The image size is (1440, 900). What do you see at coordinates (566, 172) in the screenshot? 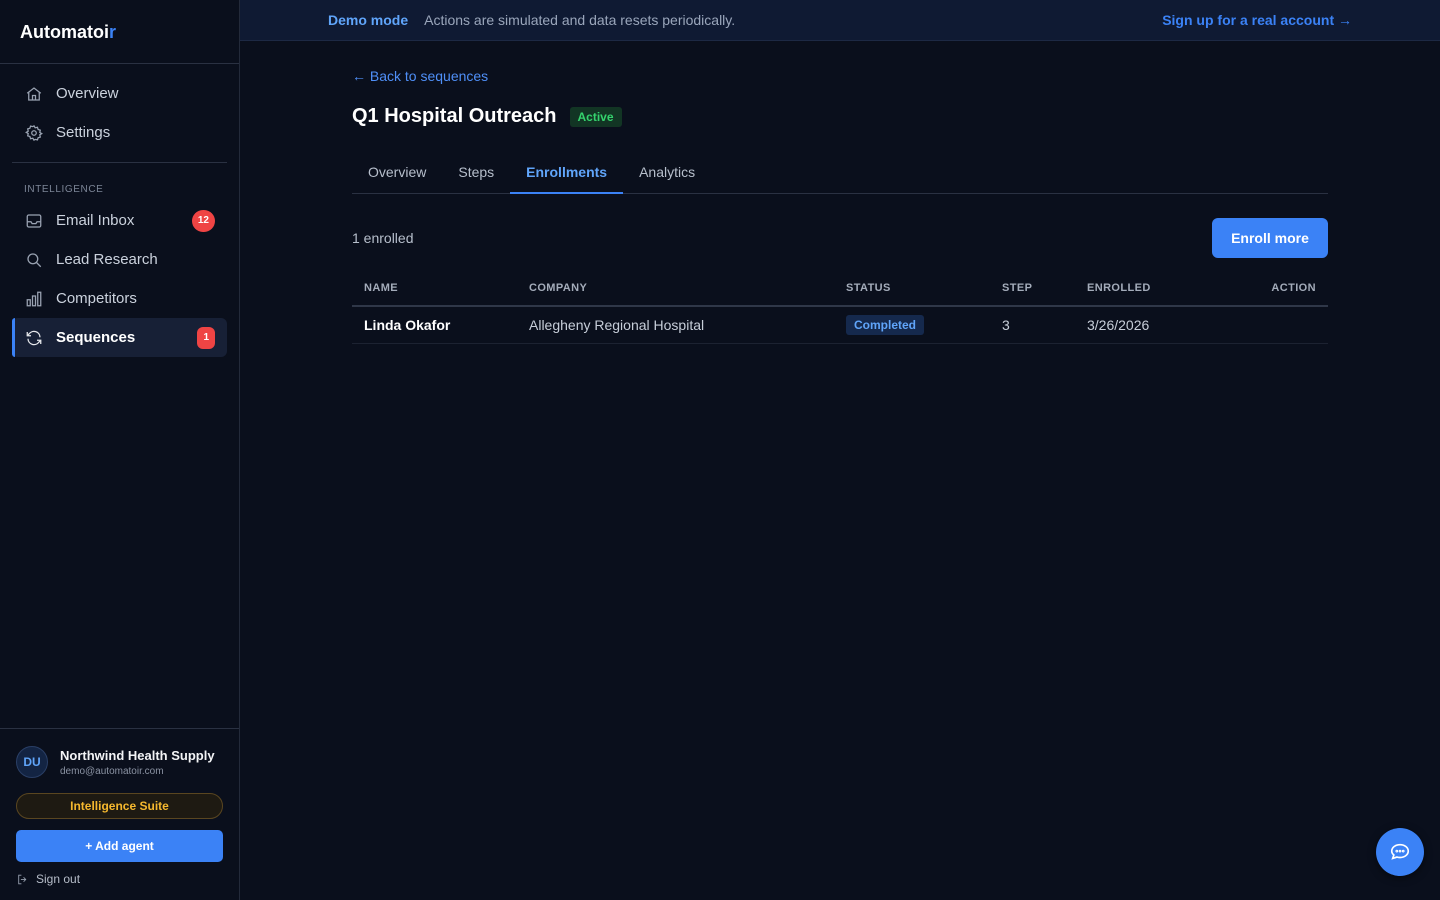
I see `tab-enrollments: Enrollments` at bounding box center [566, 172].